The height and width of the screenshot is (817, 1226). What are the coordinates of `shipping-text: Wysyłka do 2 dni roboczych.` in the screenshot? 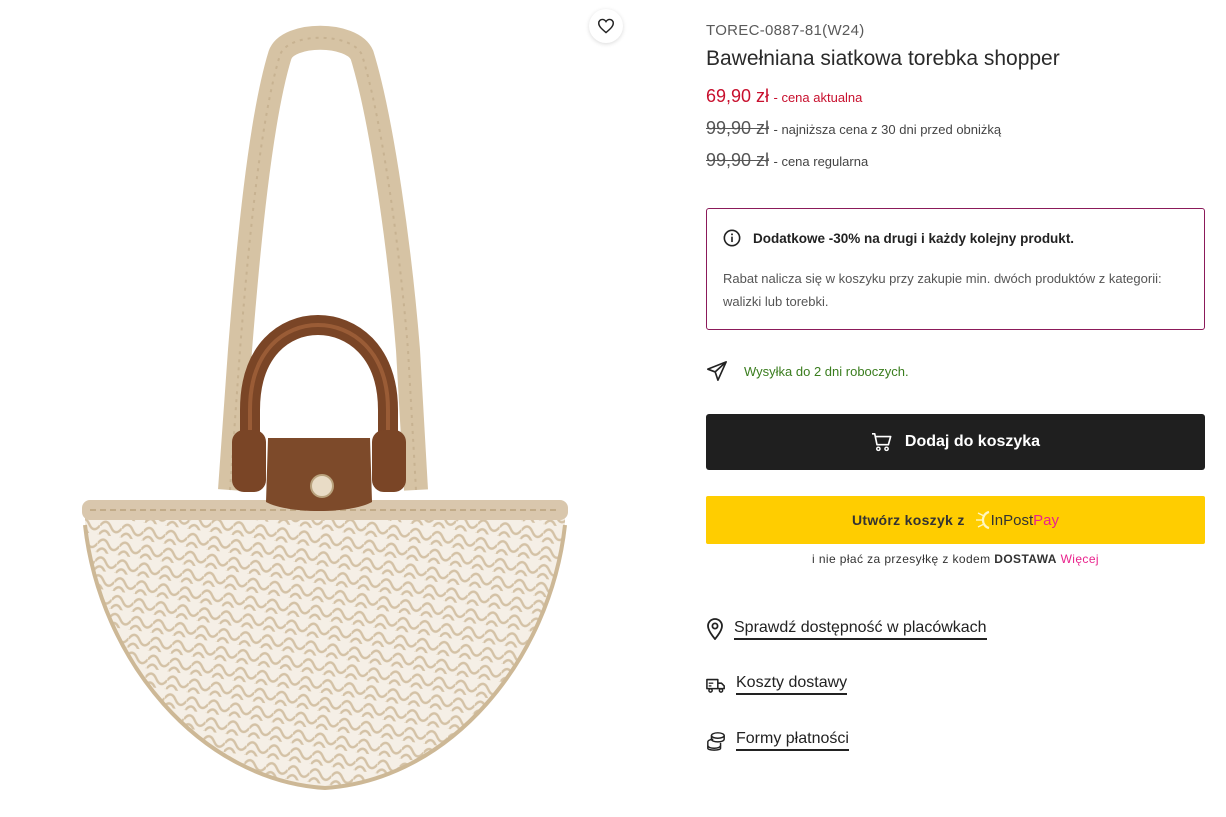 It's located at (826, 371).